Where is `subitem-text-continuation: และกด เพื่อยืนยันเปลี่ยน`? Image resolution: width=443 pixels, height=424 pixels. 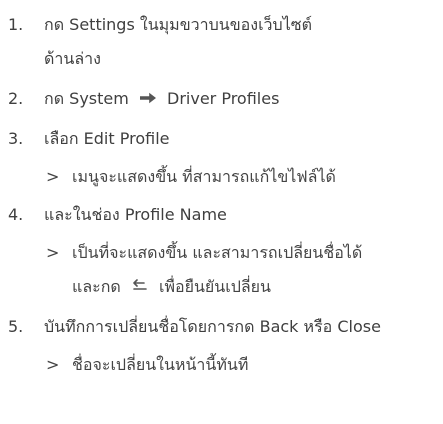 subitem-text-continuation: และกด เพื่อยืนยันเปลี่ยน is located at coordinates (252, 287).